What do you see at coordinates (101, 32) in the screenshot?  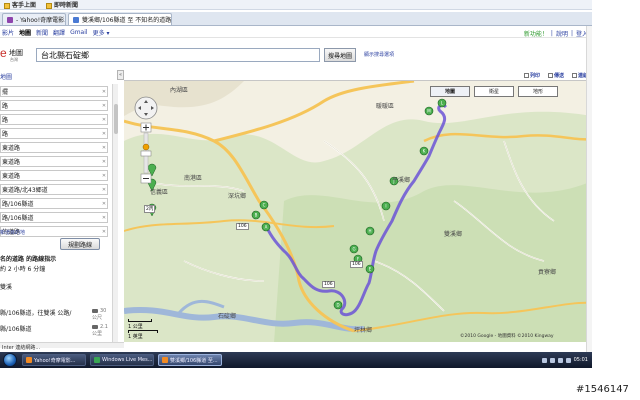 I see `nav-more: 更多 ▾` at bounding box center [101, 32].